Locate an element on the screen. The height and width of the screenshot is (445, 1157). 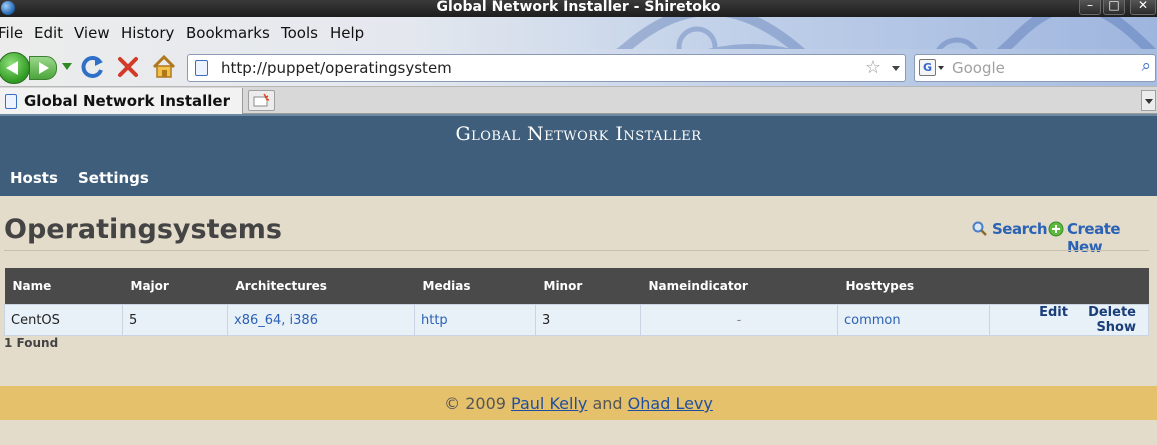
column-header-actions is located at coordinates (1069, 286).